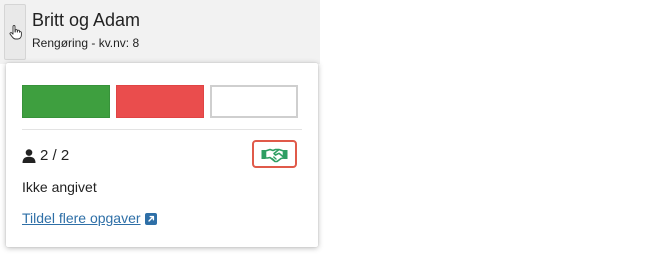 The image size is (663, 254). I want to click on hand-pointer-icon, so click(15, 31).